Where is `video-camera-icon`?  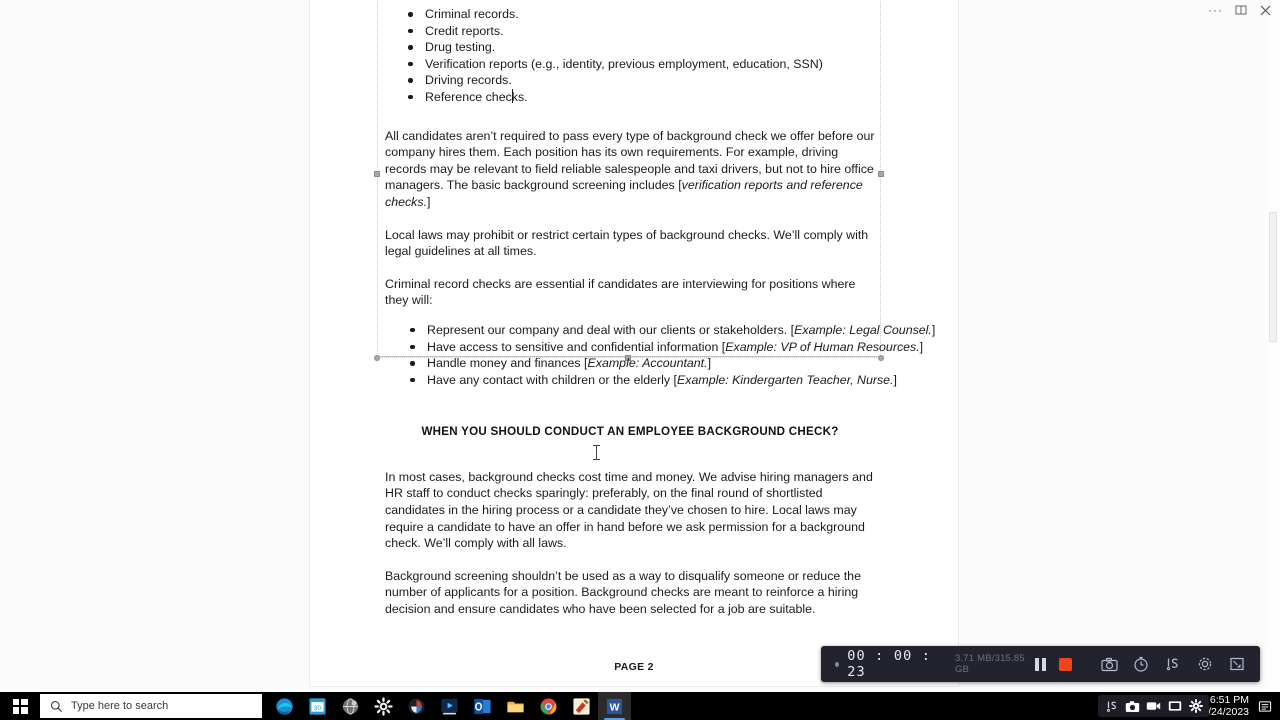 video-camera-icon is located at coordinates (1153, 706).